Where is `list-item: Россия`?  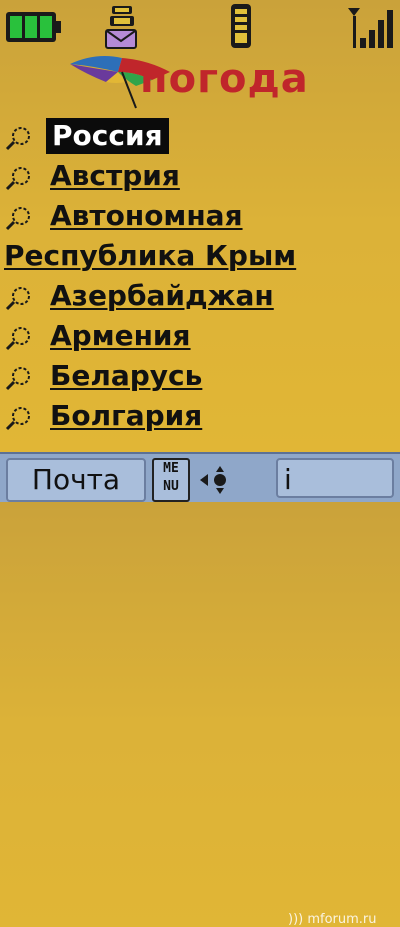
list-item: Россия is located at coordinates (200, 136).